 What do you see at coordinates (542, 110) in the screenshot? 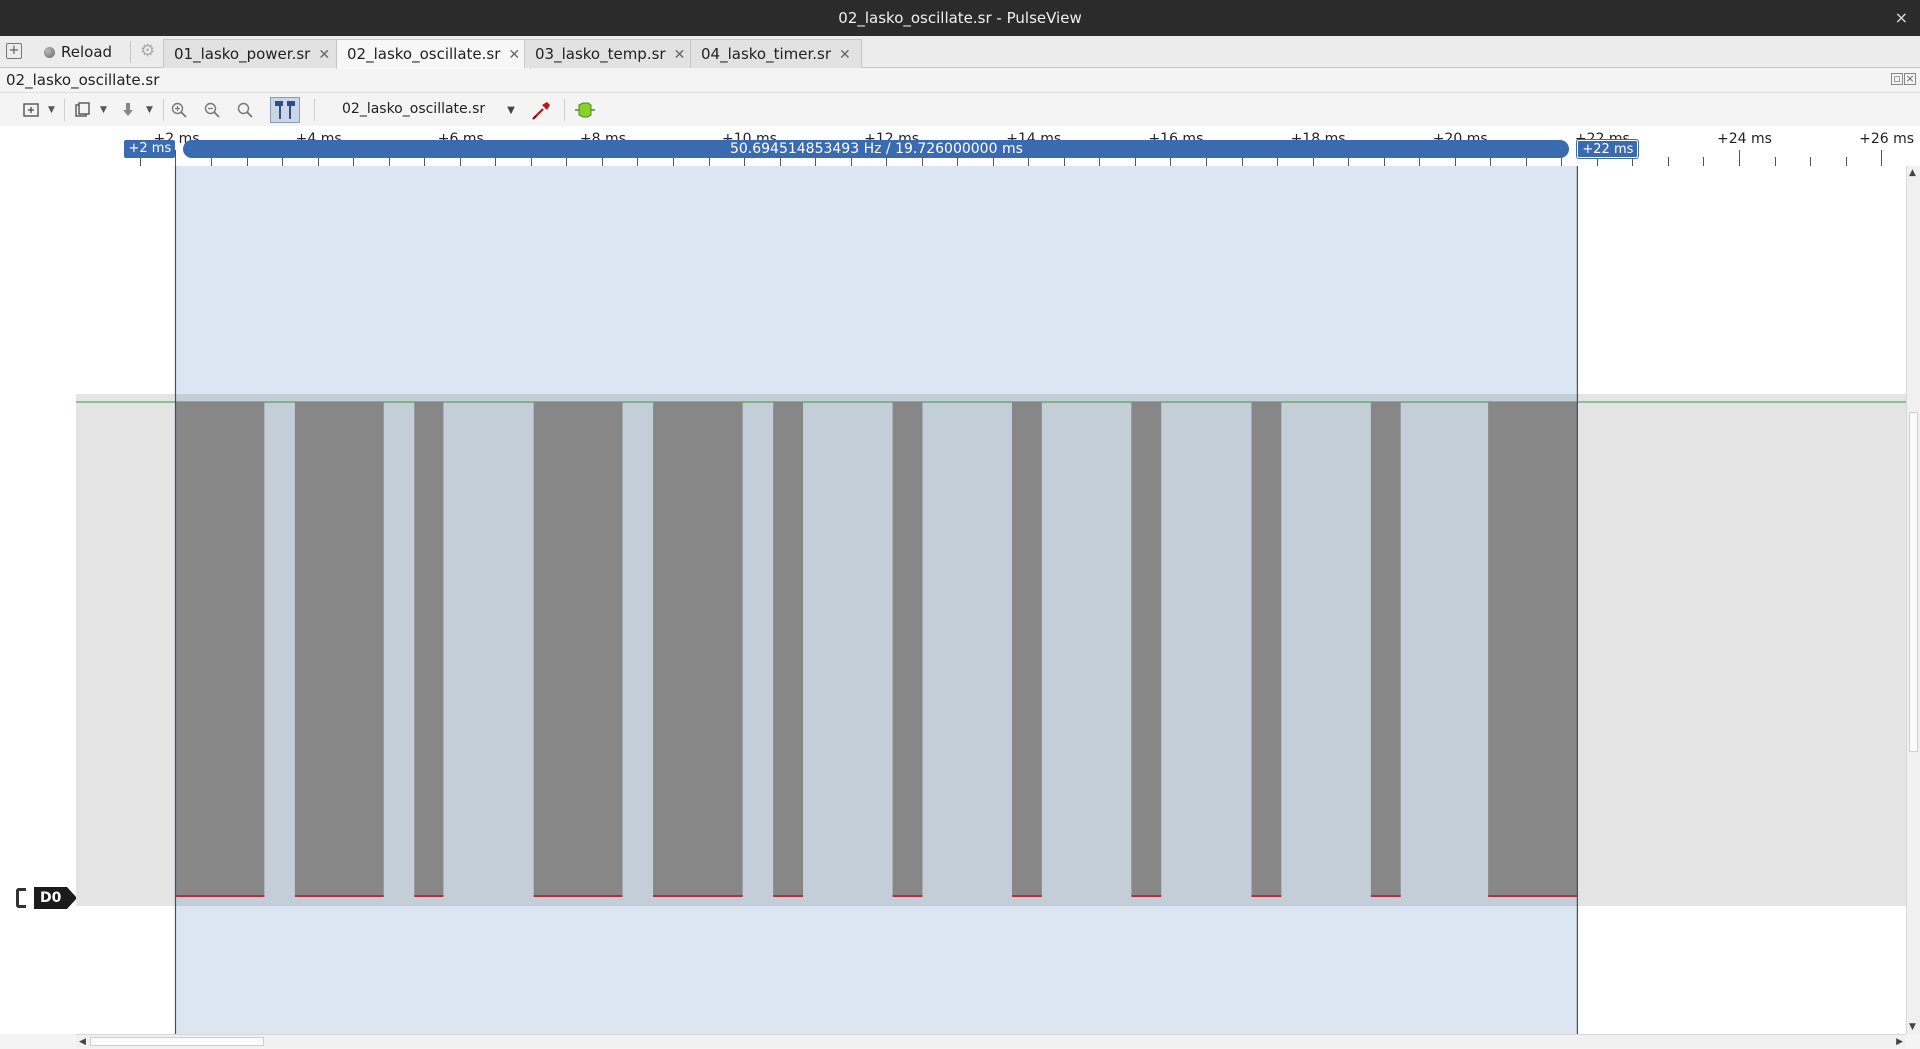
I see `probe-icon` at bounding box center [542, 110].